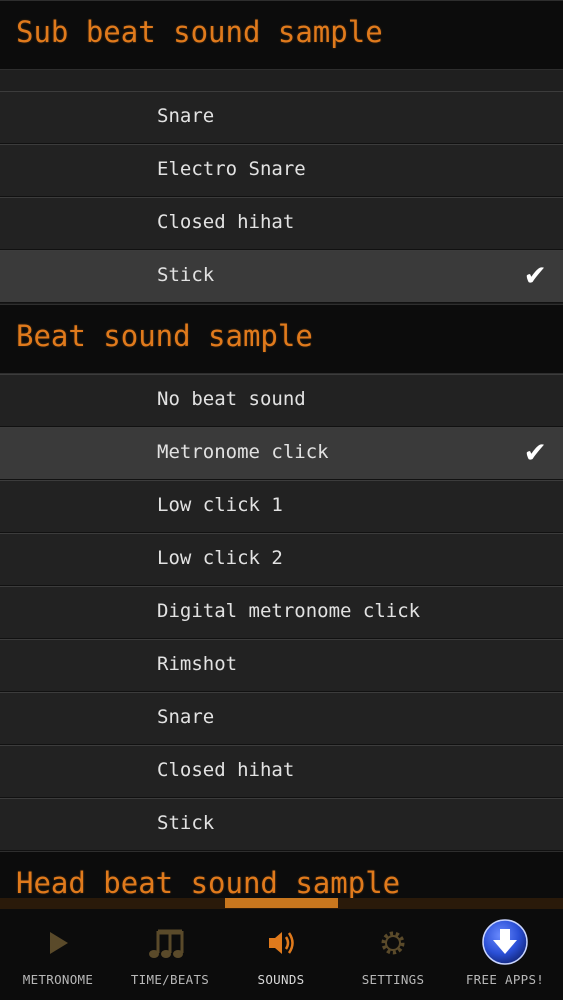 This screenshot has width=563, height=1000. I want to click on section-title: Sub beat sound sample, so click(199, 32).